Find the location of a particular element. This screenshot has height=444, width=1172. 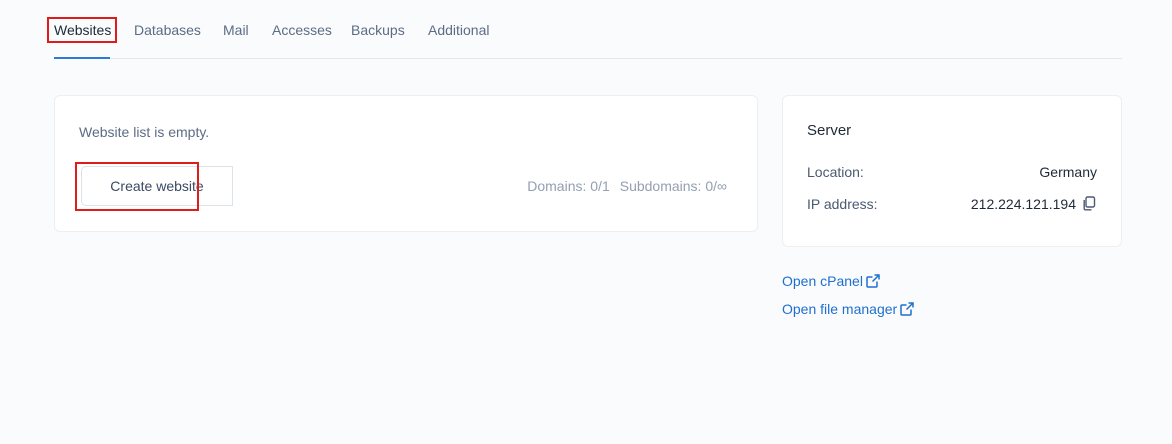

location-value: Germany is located at coordinates (1068, 172).